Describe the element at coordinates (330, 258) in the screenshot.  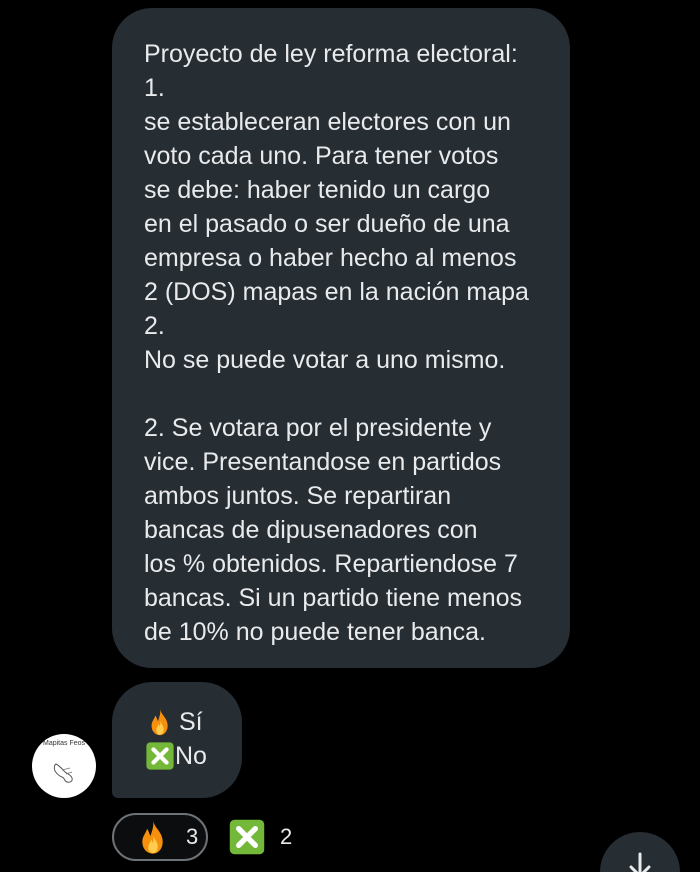
I see `message-line: empresa o haber hecho al menos` at that location.